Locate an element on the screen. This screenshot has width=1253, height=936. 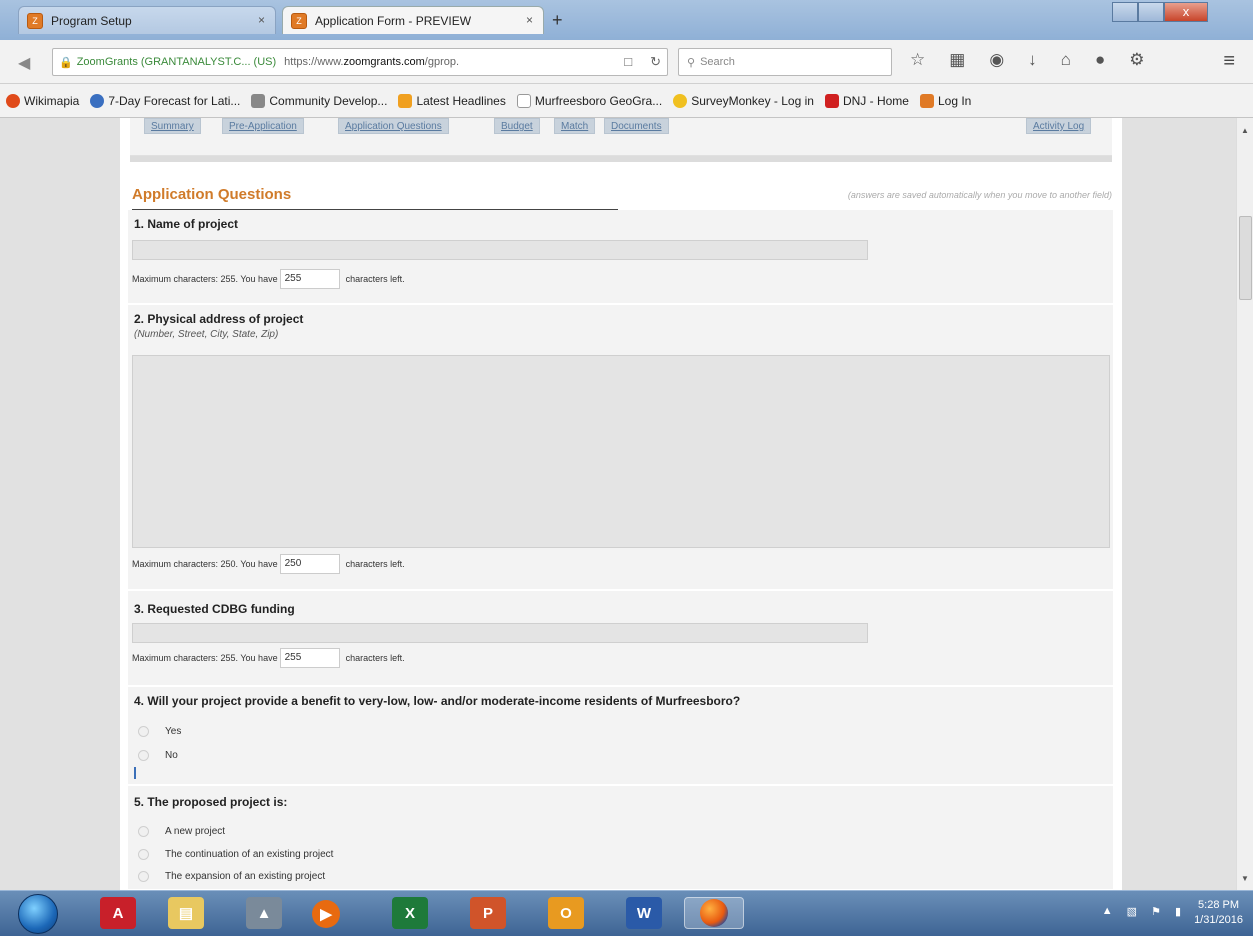
reload-icon: ↻ is located at coordinates (655, 62).